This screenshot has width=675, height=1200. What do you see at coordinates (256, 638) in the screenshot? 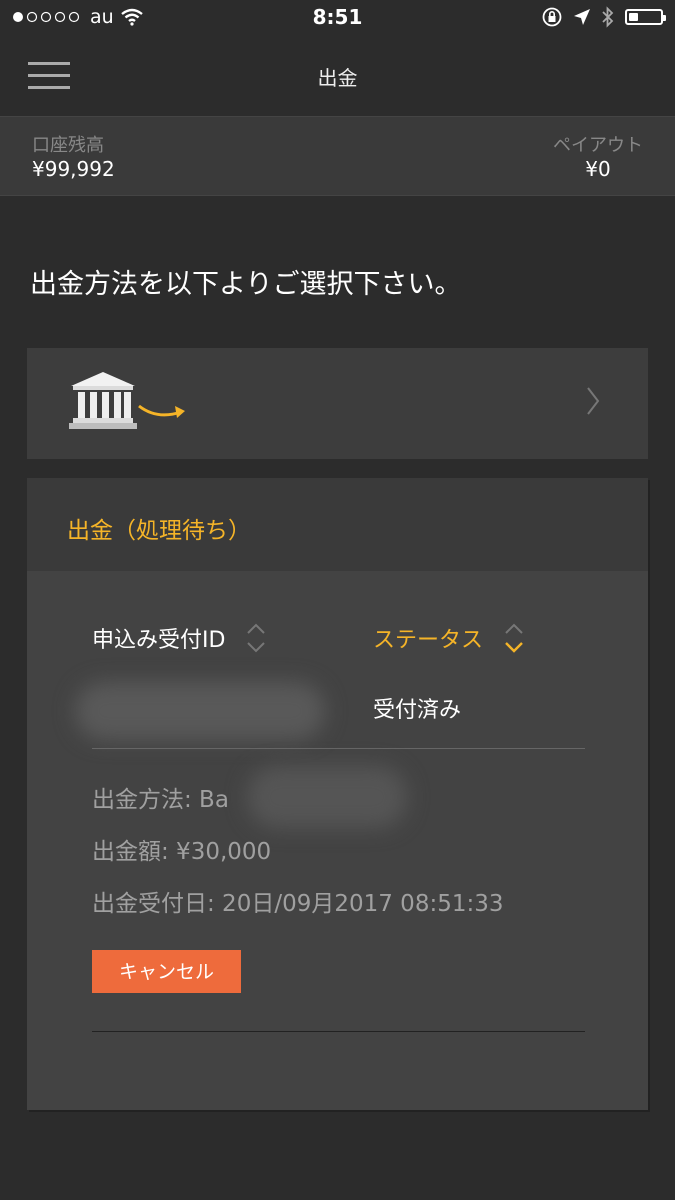
I see `sort-icon` at bounding box center [256, 638].